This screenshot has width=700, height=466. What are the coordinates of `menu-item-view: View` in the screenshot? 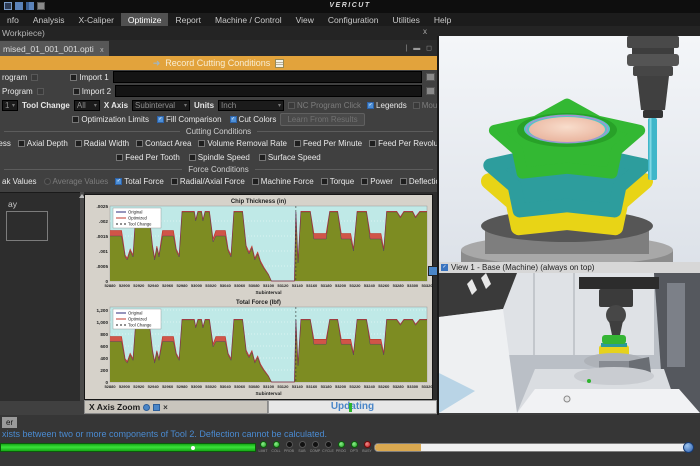 It's located at (305, 19).